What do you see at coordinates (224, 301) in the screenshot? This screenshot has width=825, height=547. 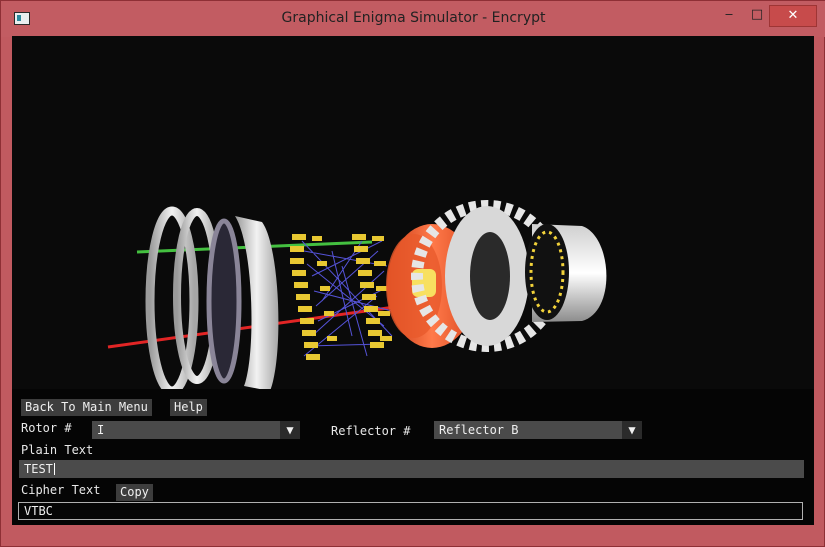 I see `rotor-disc` at bounding box center [224, 301].